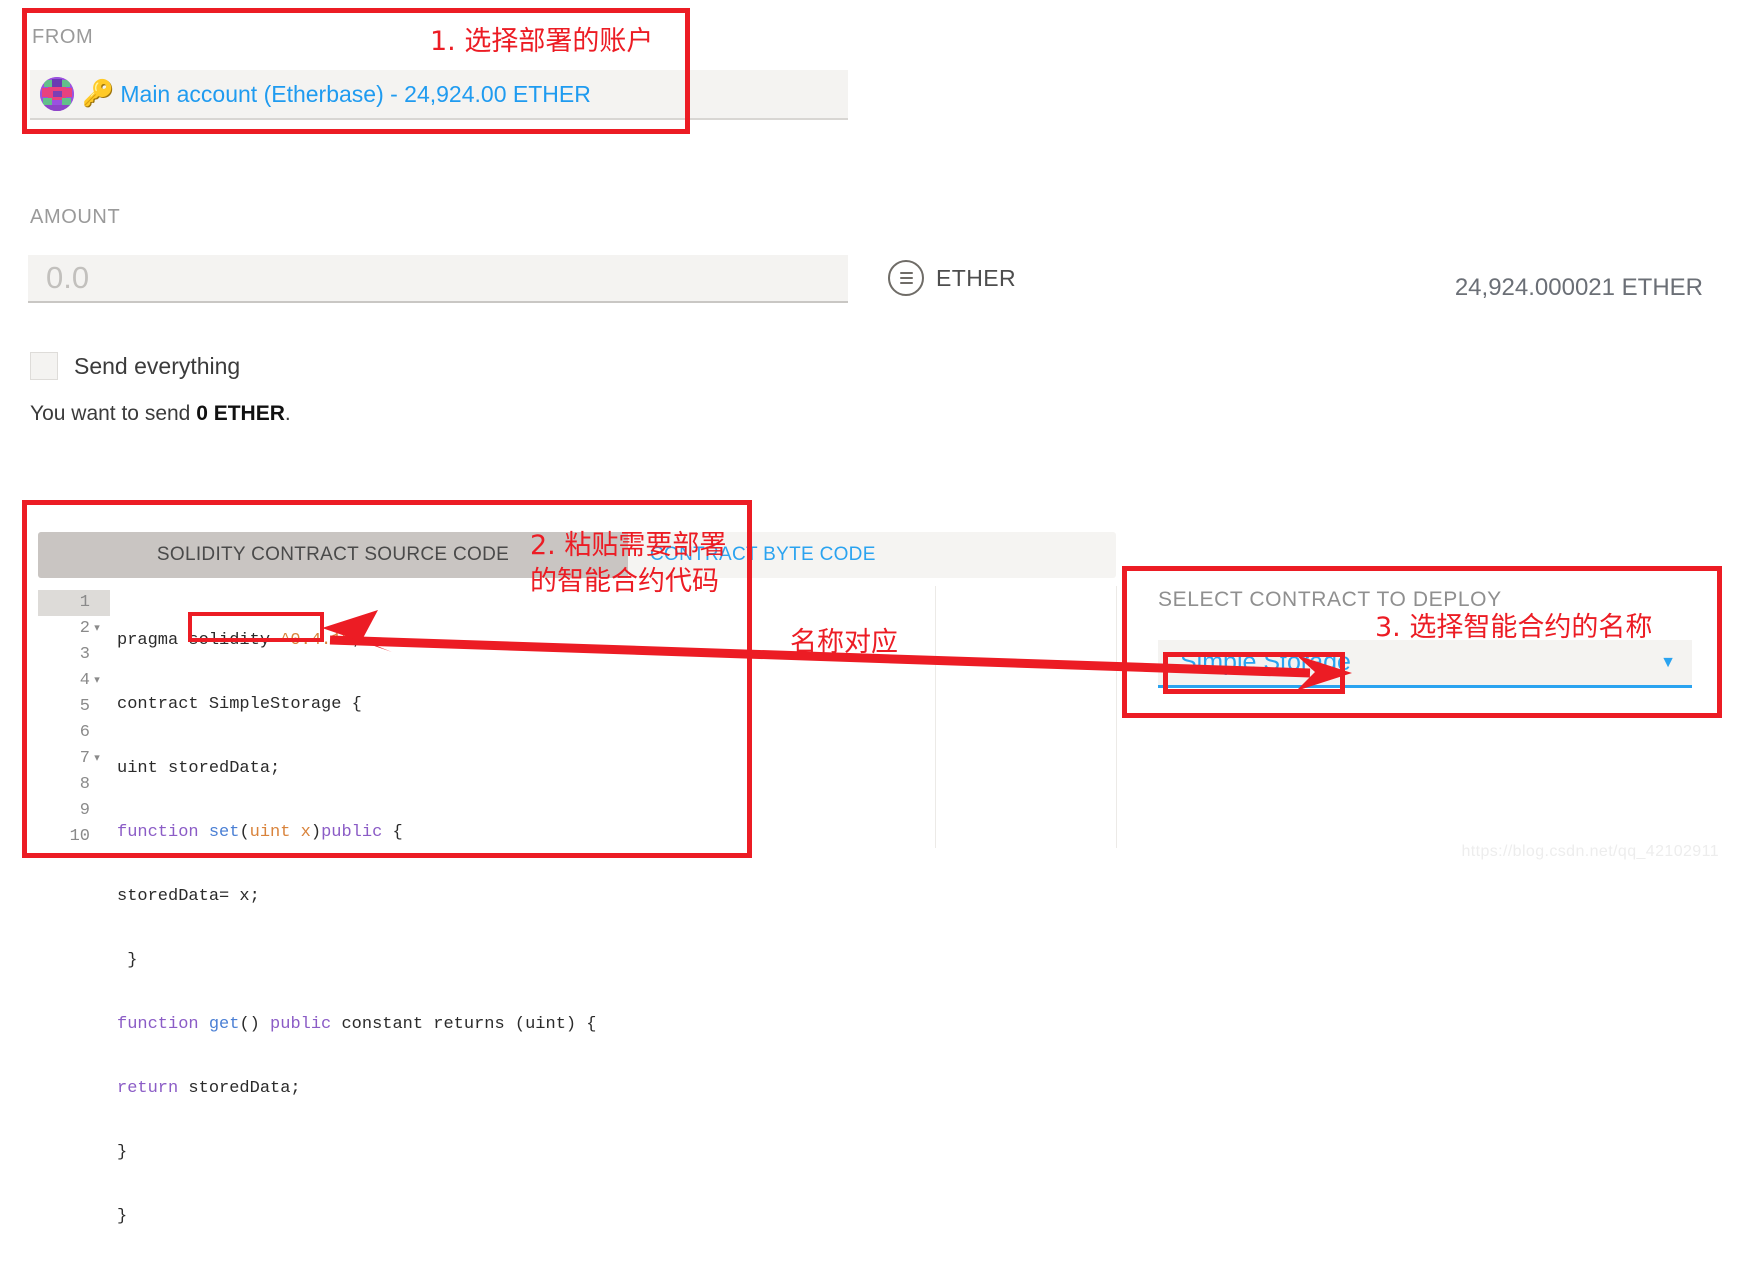  What do you see at coordinates (287, 413) in the screenshot?
I see `send-summary-suffix: .` at bounding box center [287, 413].